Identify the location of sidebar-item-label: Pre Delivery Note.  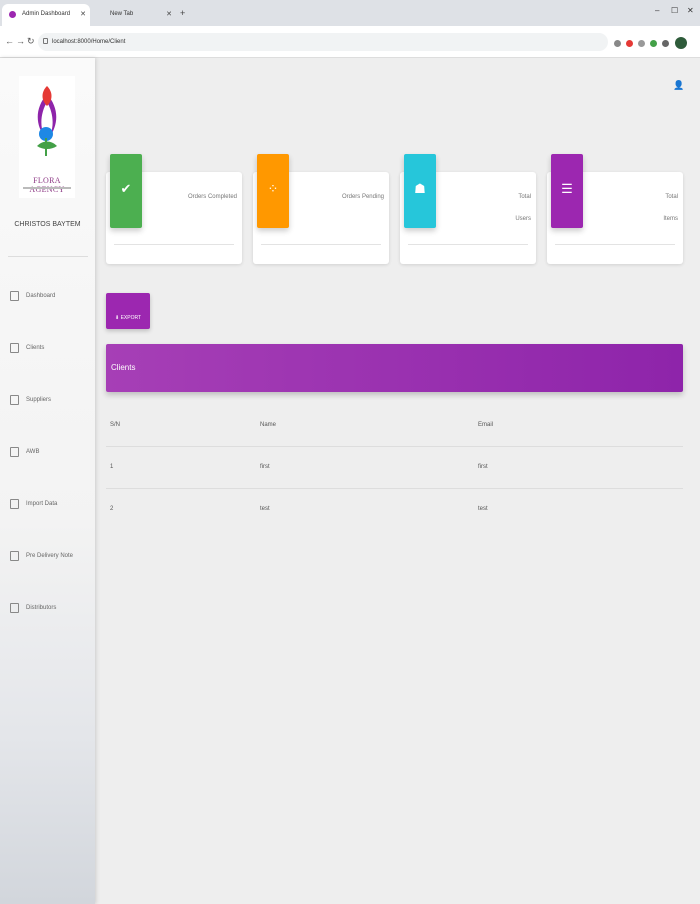
(50, 556).